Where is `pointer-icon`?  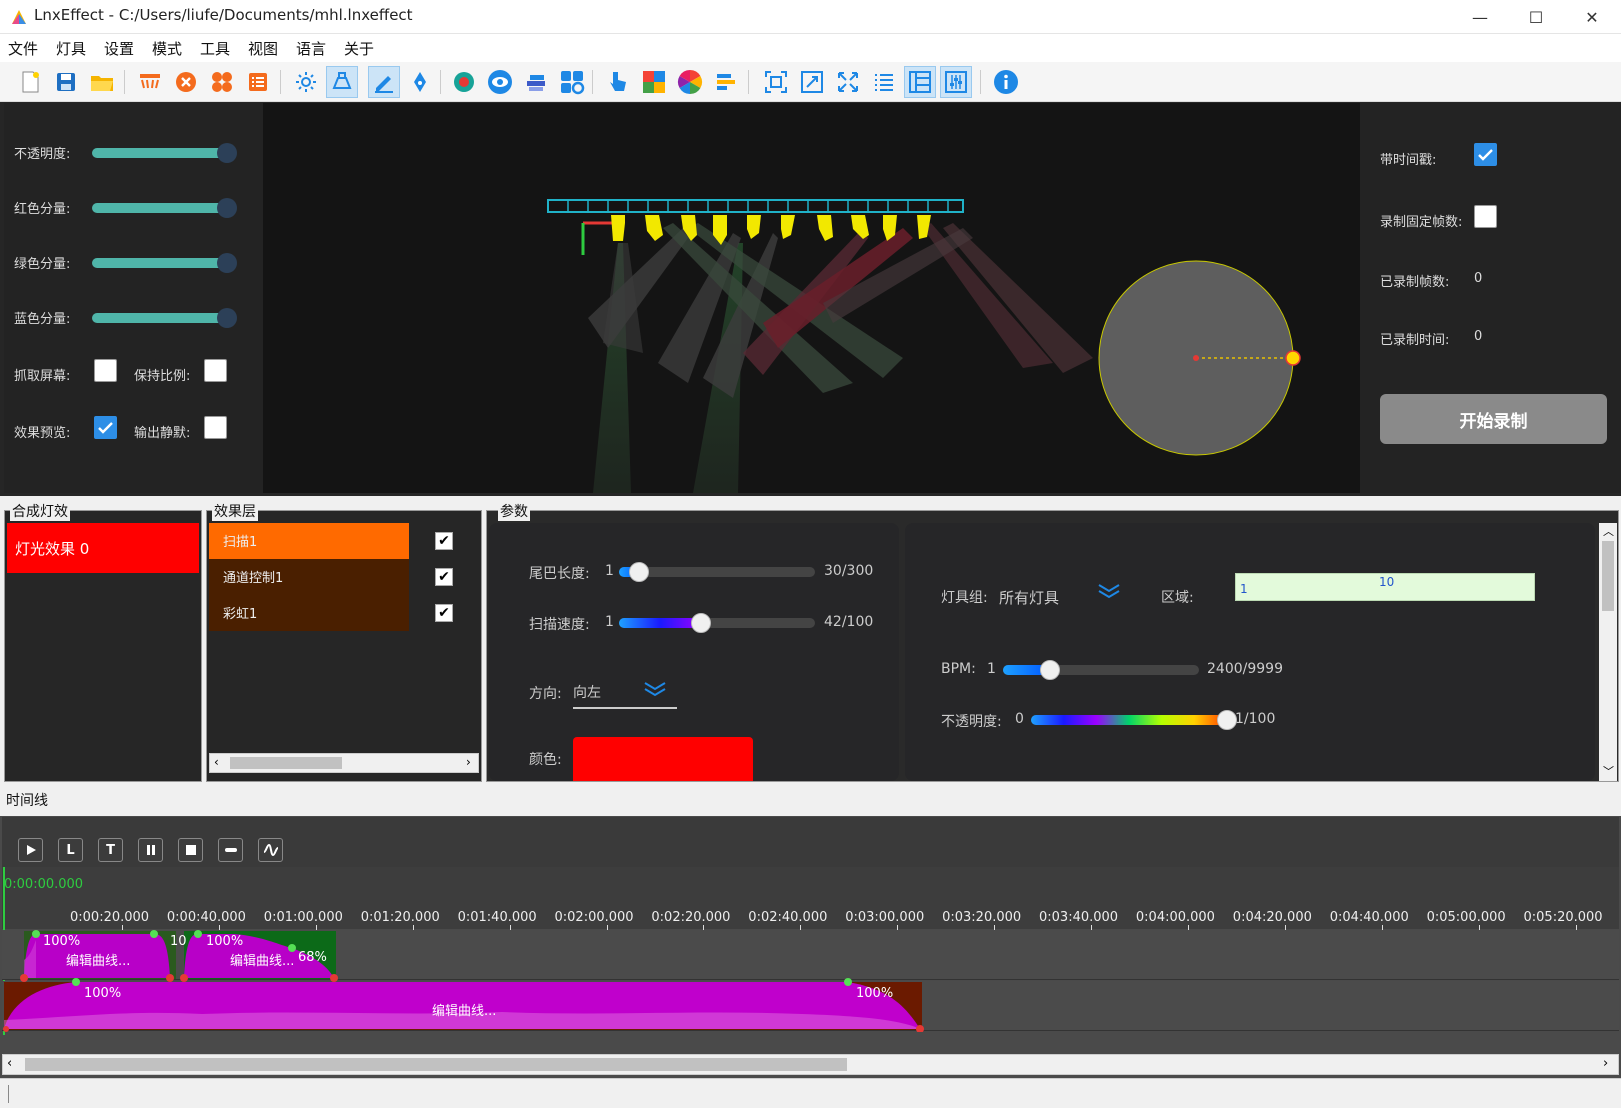
pointer-icon is located at coordinates (618, 82).